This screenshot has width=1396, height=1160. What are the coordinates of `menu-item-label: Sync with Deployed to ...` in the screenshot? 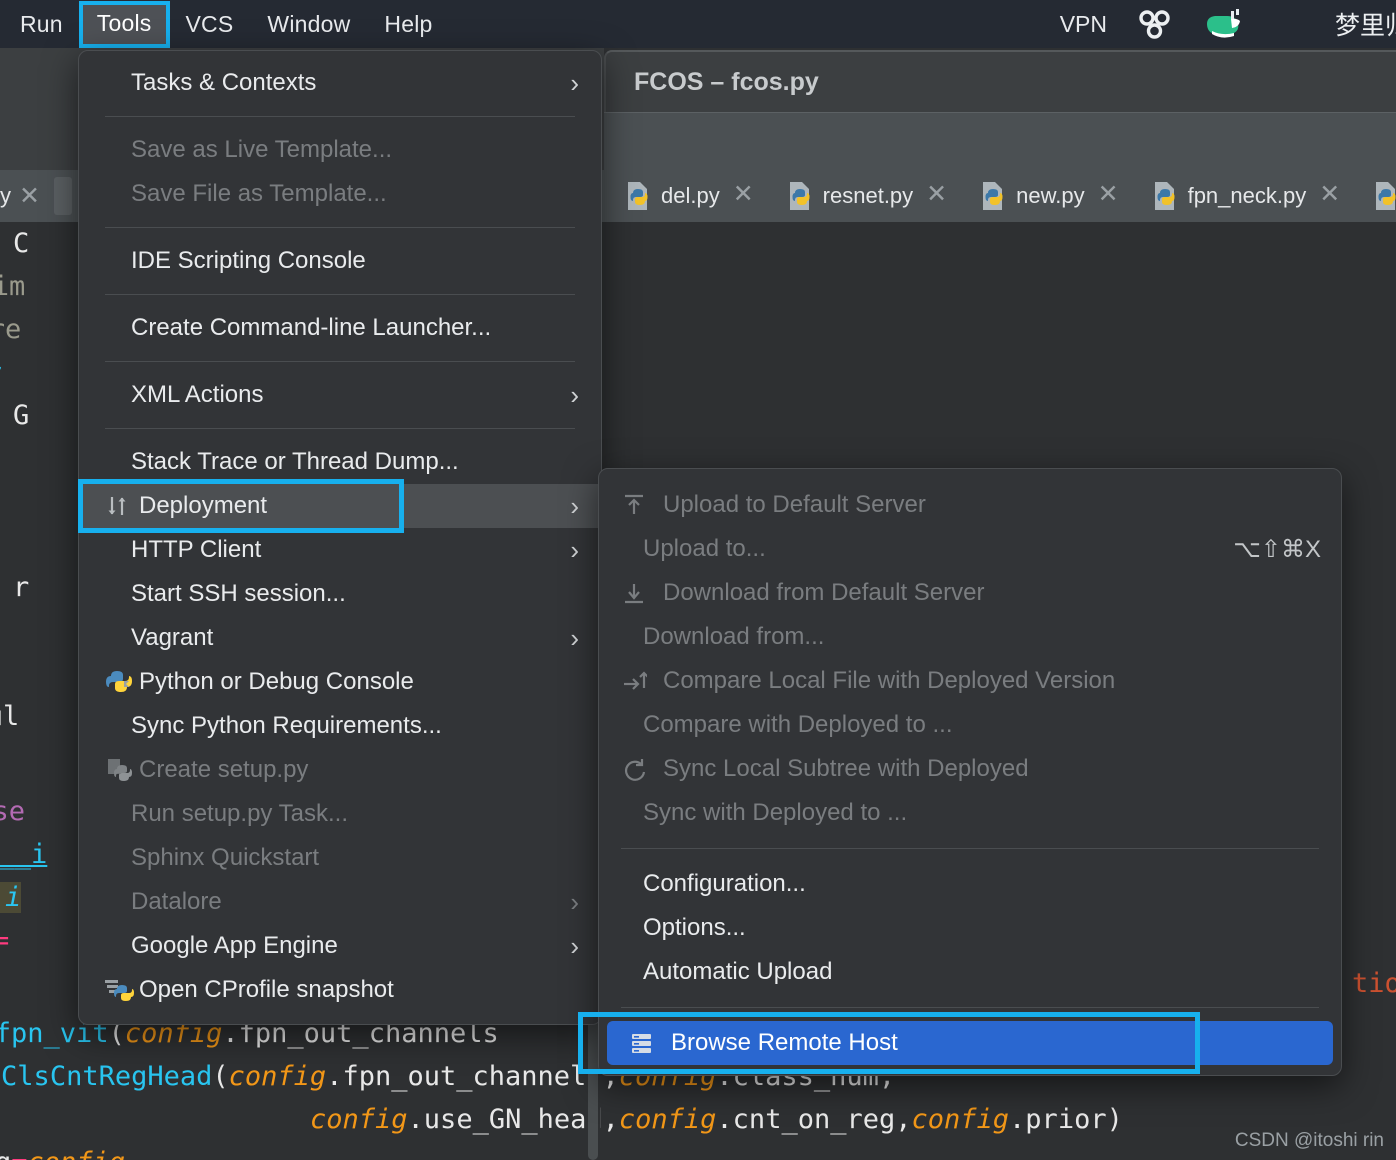 It's located at (775, 812).